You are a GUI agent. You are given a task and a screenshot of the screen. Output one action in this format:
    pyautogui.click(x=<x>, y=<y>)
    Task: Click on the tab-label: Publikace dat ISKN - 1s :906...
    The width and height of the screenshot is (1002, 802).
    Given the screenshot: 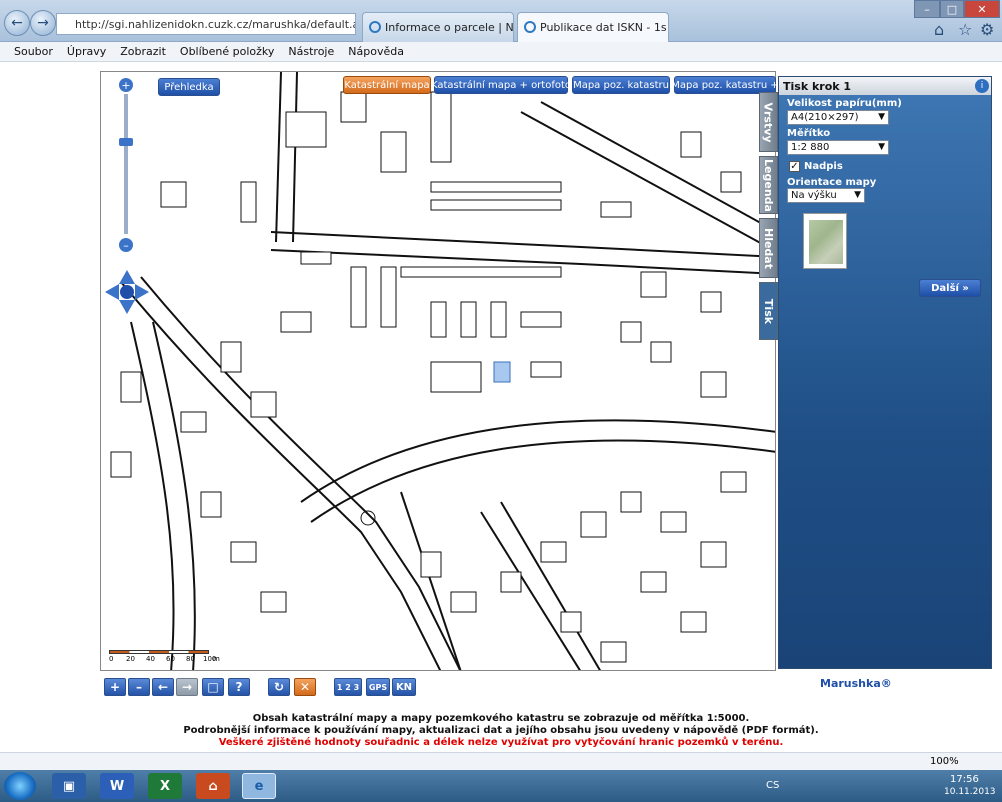 What is the action you would take?
    pyautogui.click(x=604, y=27)
    